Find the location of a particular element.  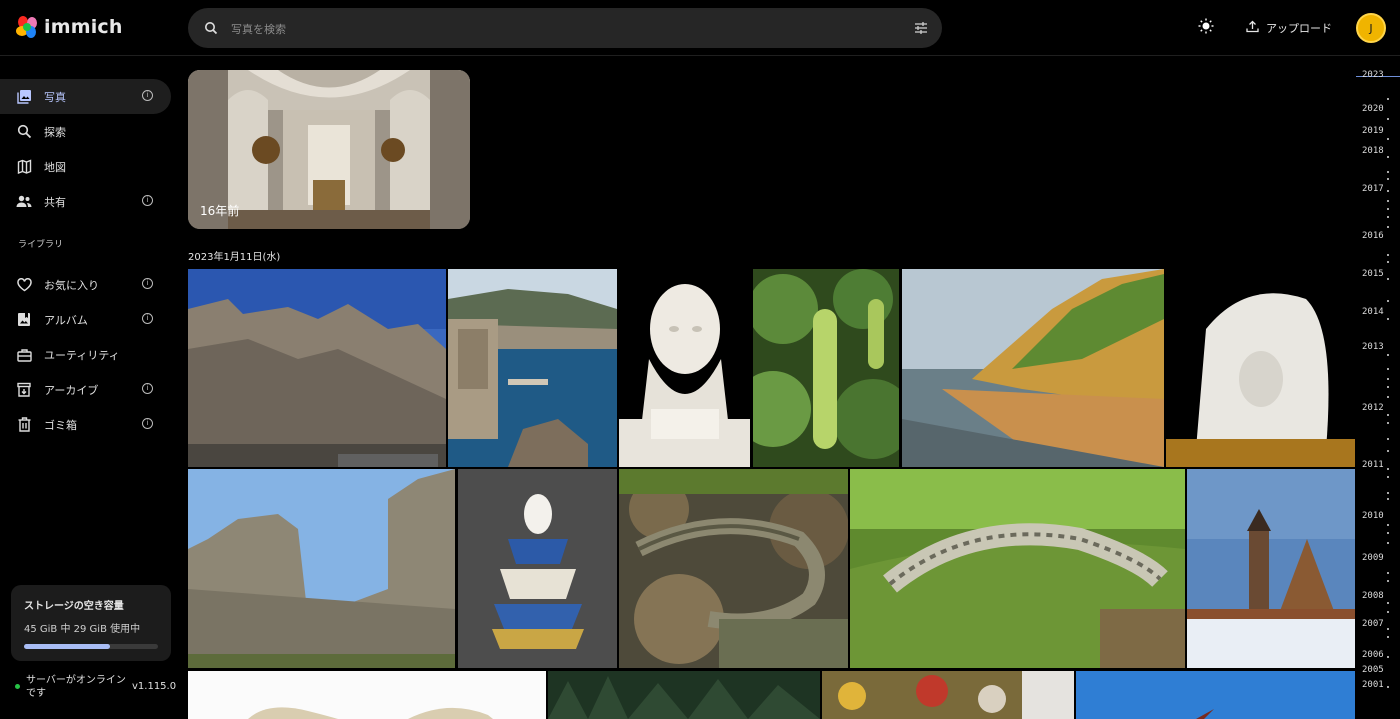

scrubber-year-label: 2005 is located at coordinates (1373, 670).